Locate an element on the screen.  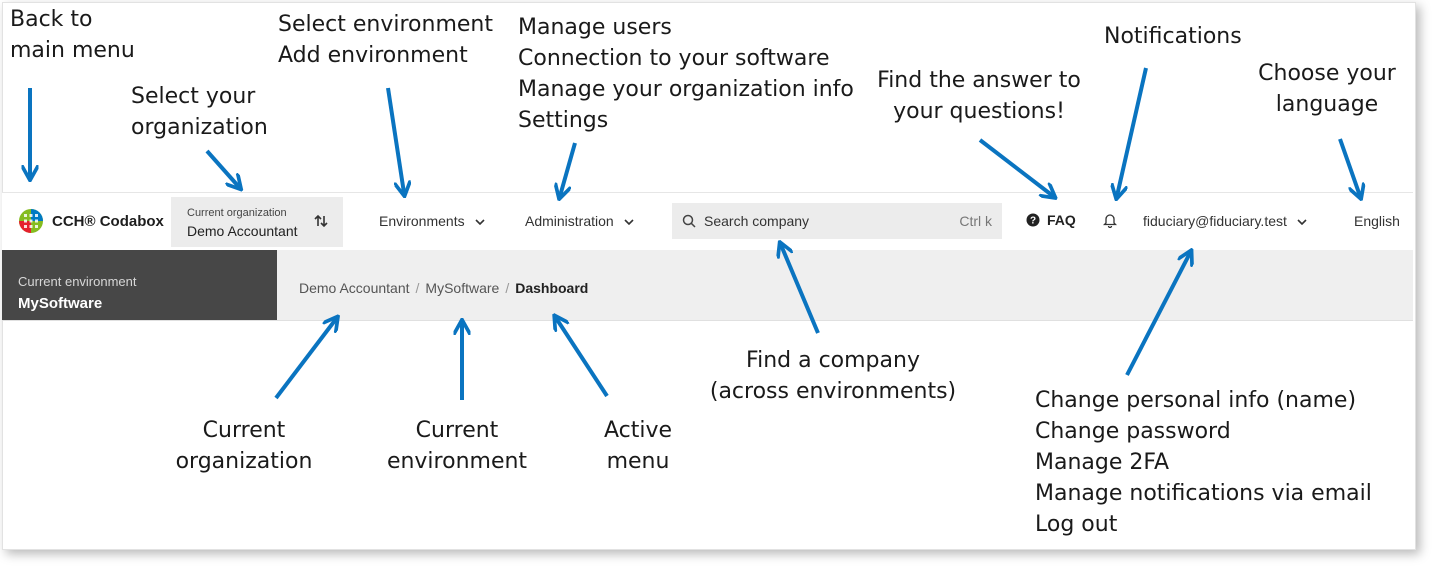
environments-label: Environments is located at coordinates (422, 221).